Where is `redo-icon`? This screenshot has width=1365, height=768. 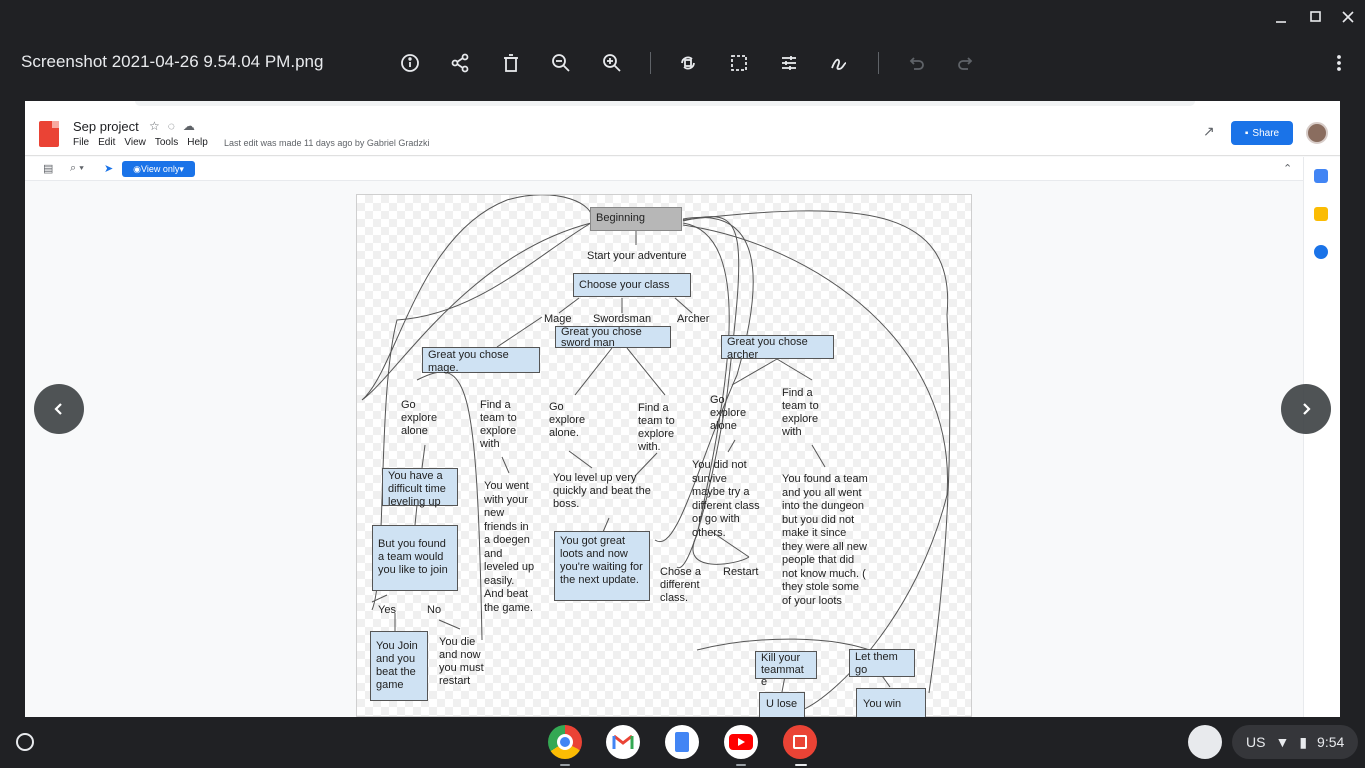 redo-icon is located at coordinates (966, 63).